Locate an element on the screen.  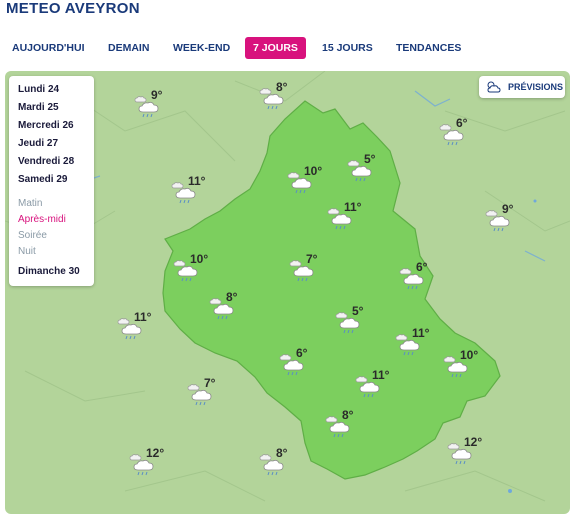
day-mercredi-26: Mercredi 26 is located at coordinates (46, 125).